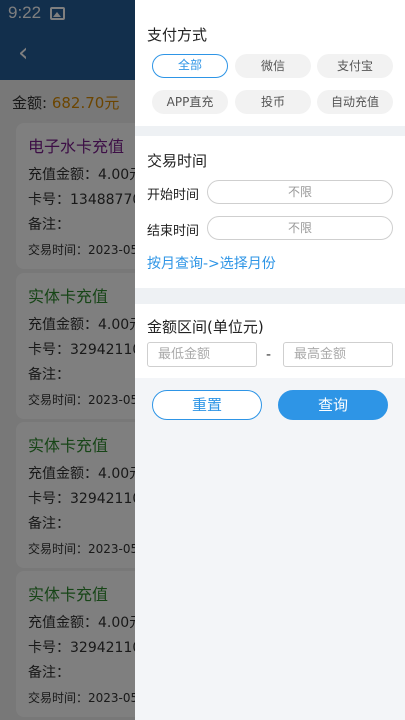  Describe the element at coordinates (205, 327) in the screenshot. I see `amount-range-title: 金额区间(单位元)` at that location.